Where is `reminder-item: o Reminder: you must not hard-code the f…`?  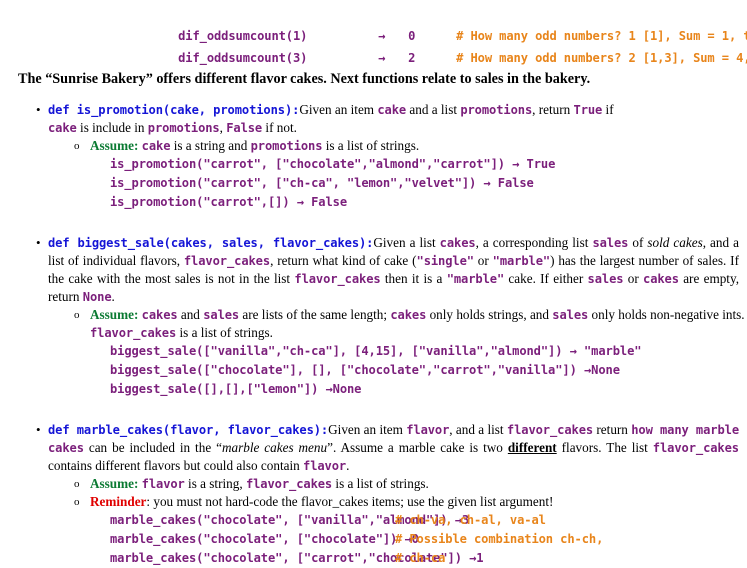 reminder-item: o Reminder: you must not hard-code the f… is located at coordinates (373, 502).